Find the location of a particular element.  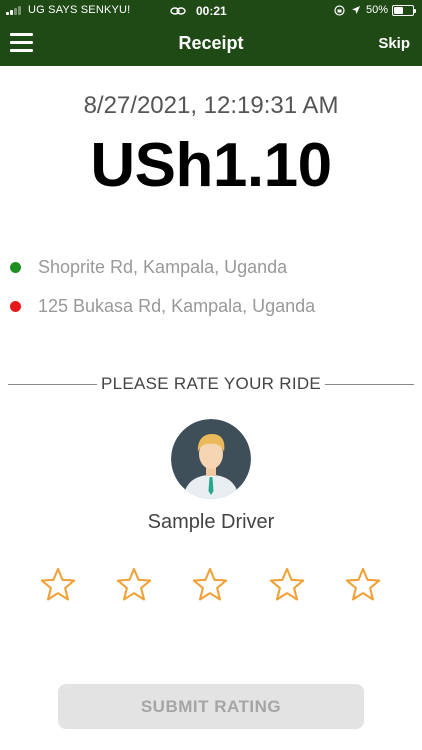

link-icon is located at coordinates (178, 11).